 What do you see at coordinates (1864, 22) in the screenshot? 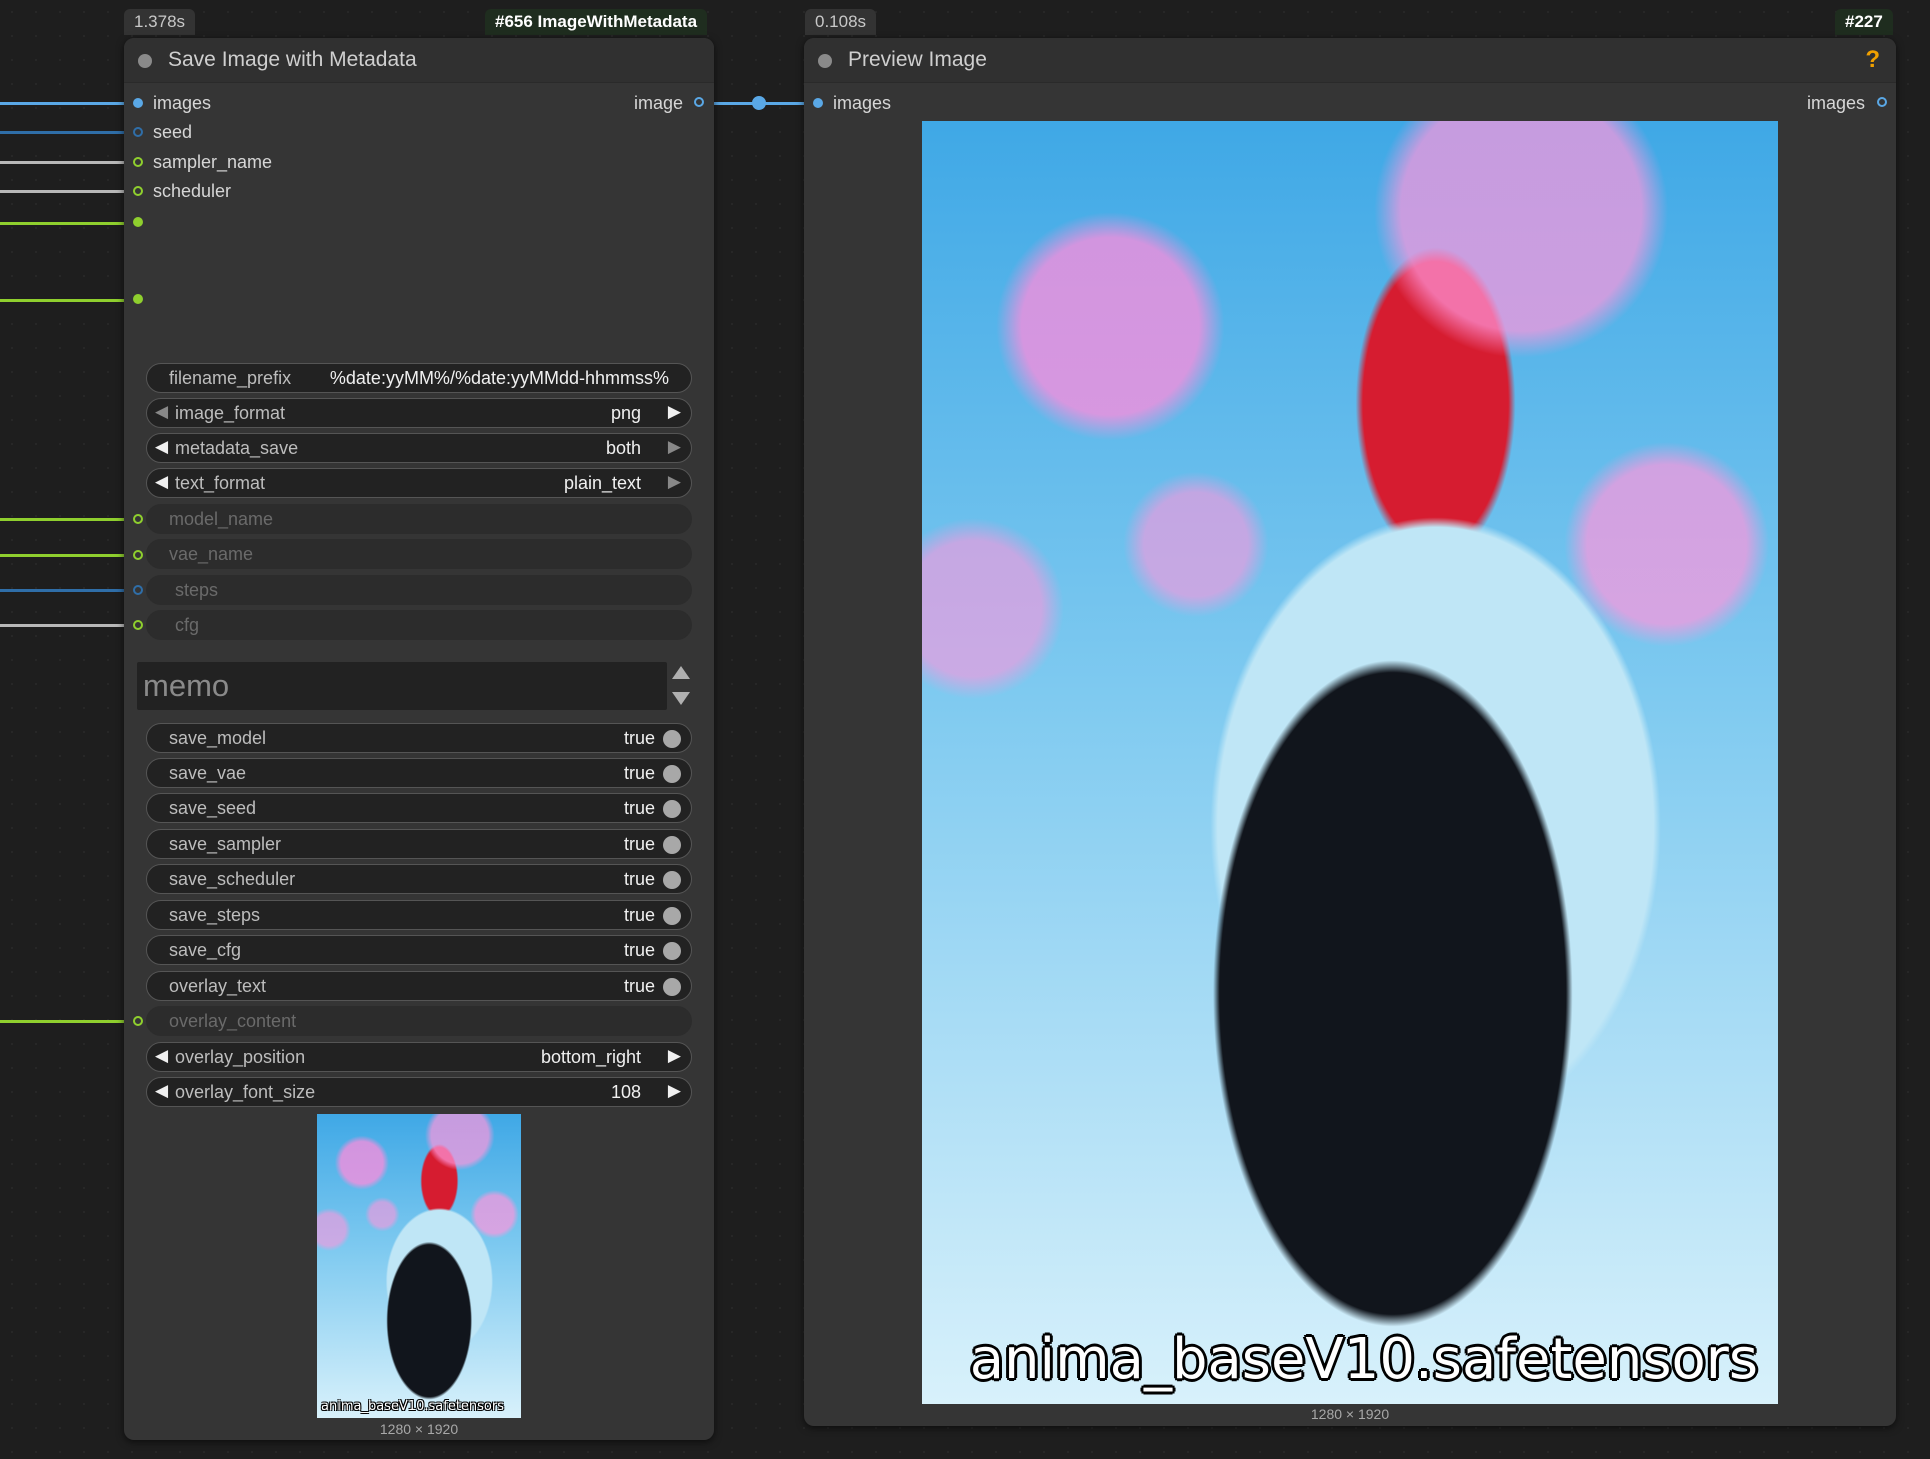
I see `node-id-badge: #227` at bounding box center [1864, 22].